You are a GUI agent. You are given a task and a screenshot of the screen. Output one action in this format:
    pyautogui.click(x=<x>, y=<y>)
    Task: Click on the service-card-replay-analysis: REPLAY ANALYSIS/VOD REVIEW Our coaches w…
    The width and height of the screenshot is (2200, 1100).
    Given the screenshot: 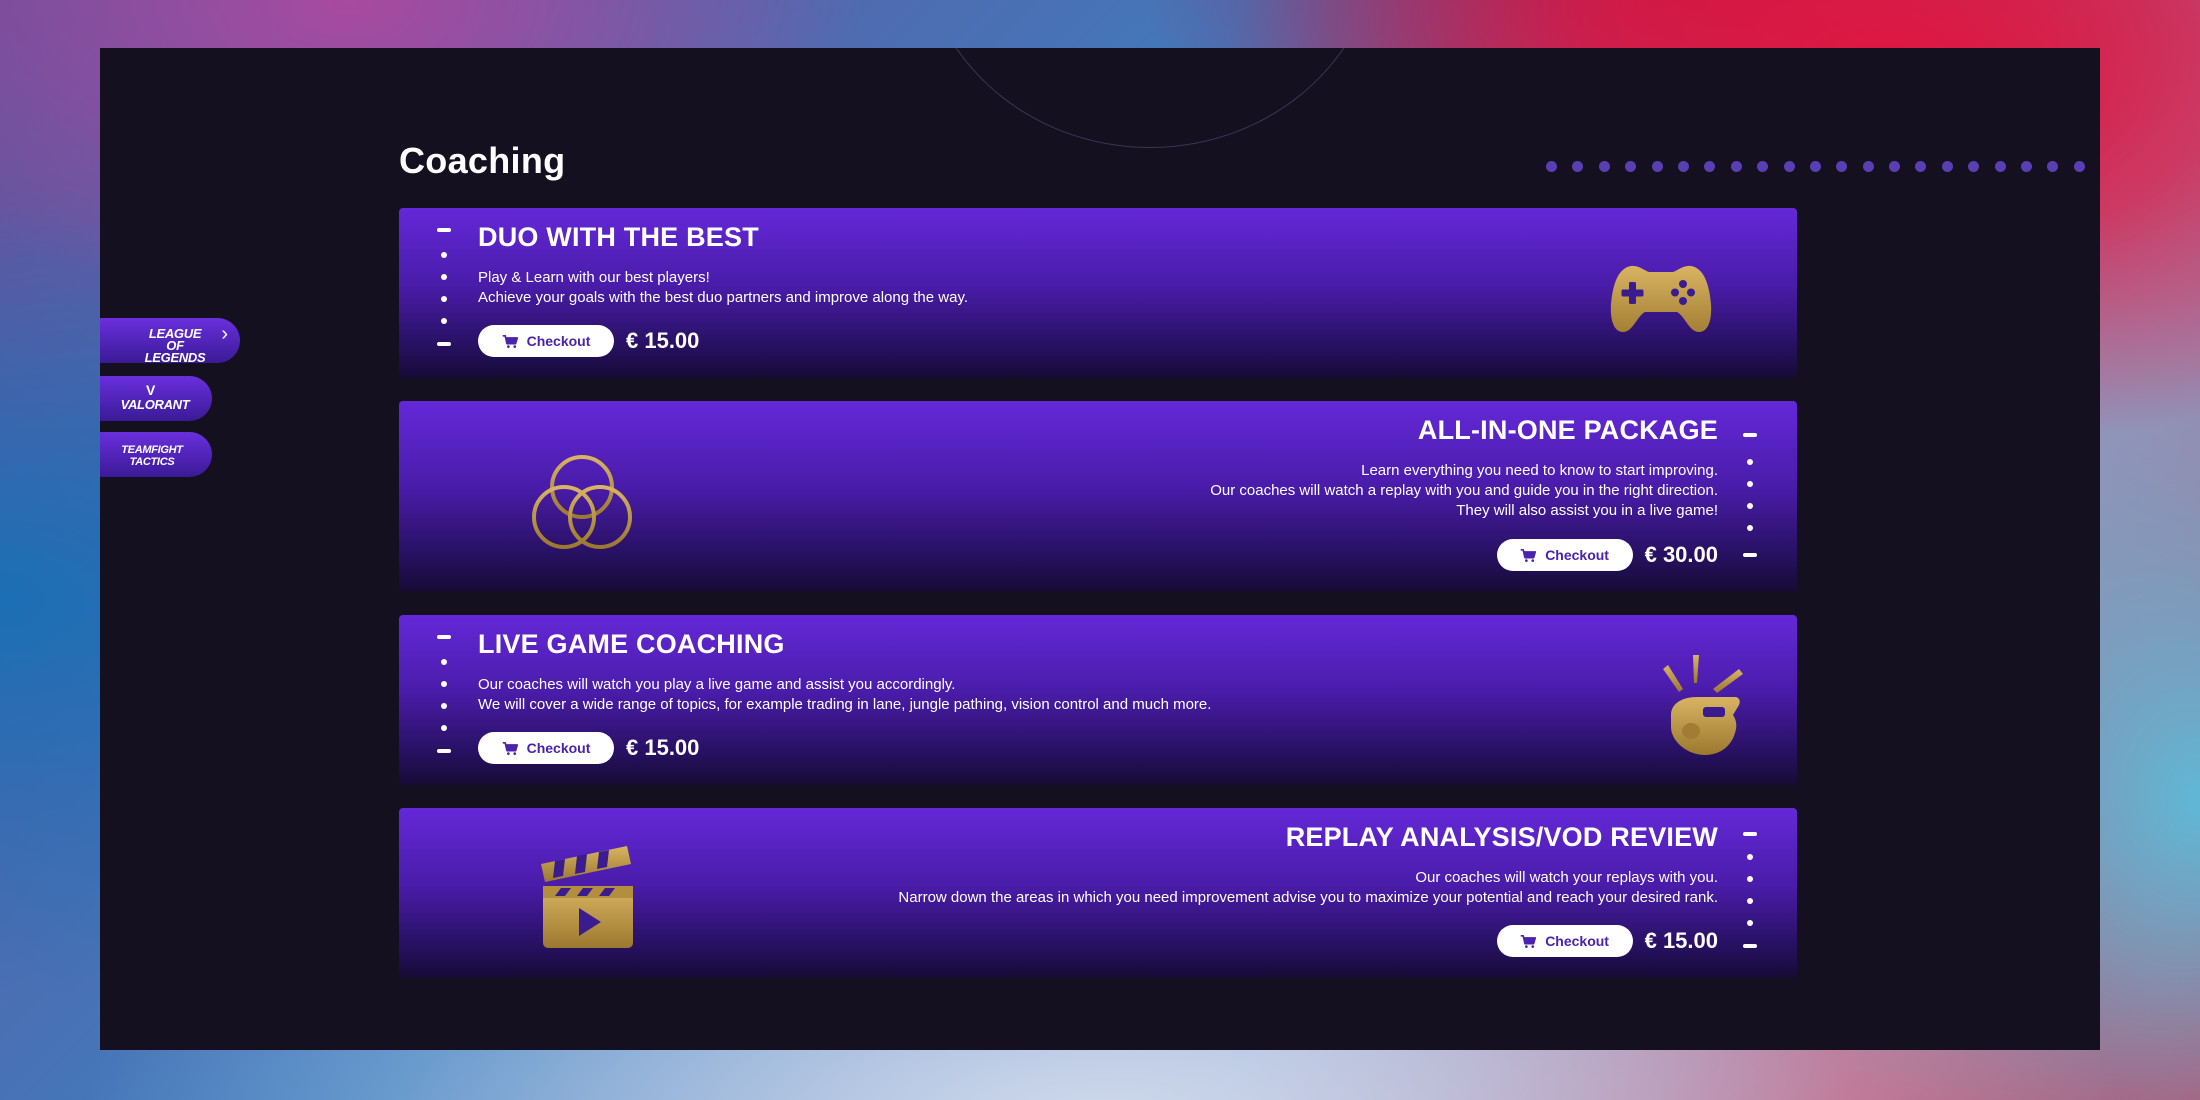 What is the action you would take?
    pyautogui.click(x=1098, y=893)
    